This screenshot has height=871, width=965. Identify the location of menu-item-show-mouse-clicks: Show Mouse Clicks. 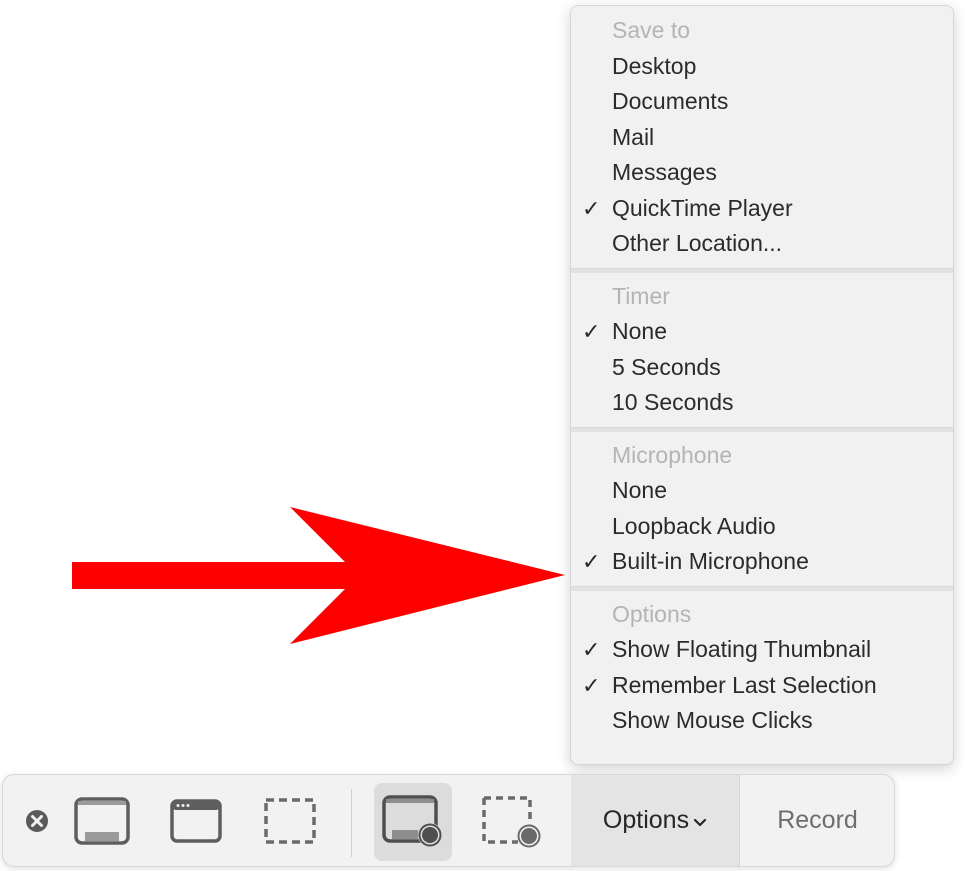
(762, 721).